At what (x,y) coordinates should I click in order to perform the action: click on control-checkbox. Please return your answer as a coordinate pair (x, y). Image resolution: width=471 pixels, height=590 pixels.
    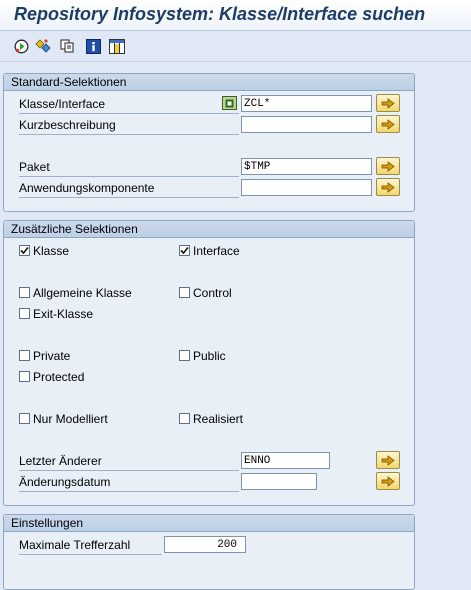
    Looking at the image, I should click on (184, 292).